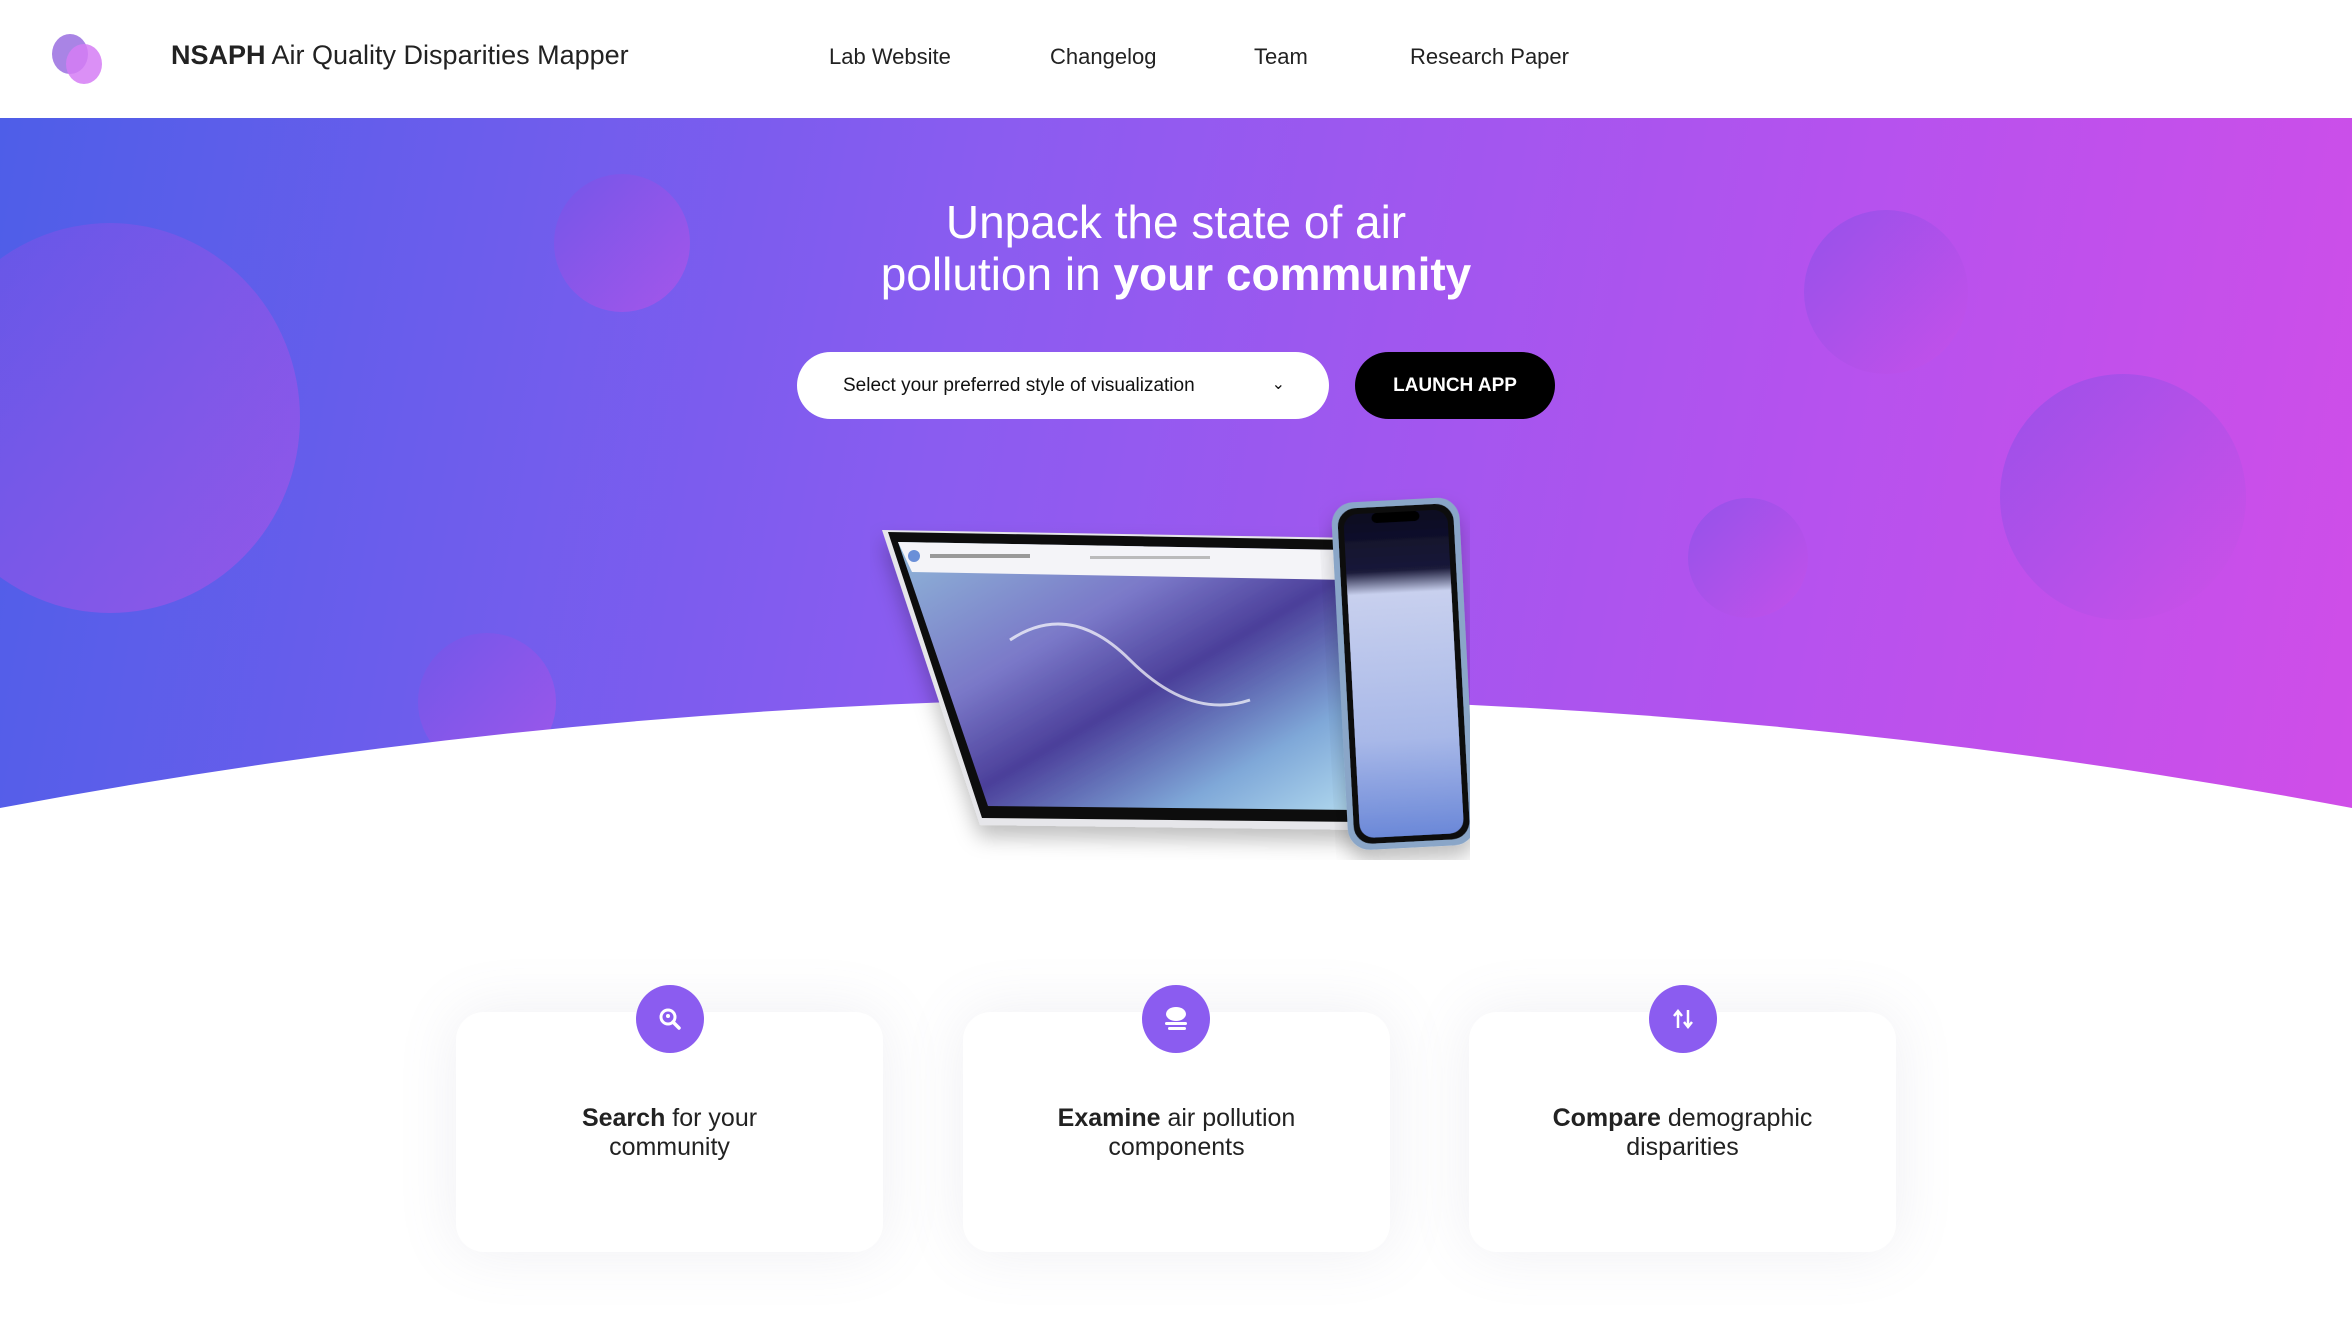 The height and width of the screenshot is (1344, 2352). I want to click on nav-research-paper: Research Paper, so click(1489, 57).